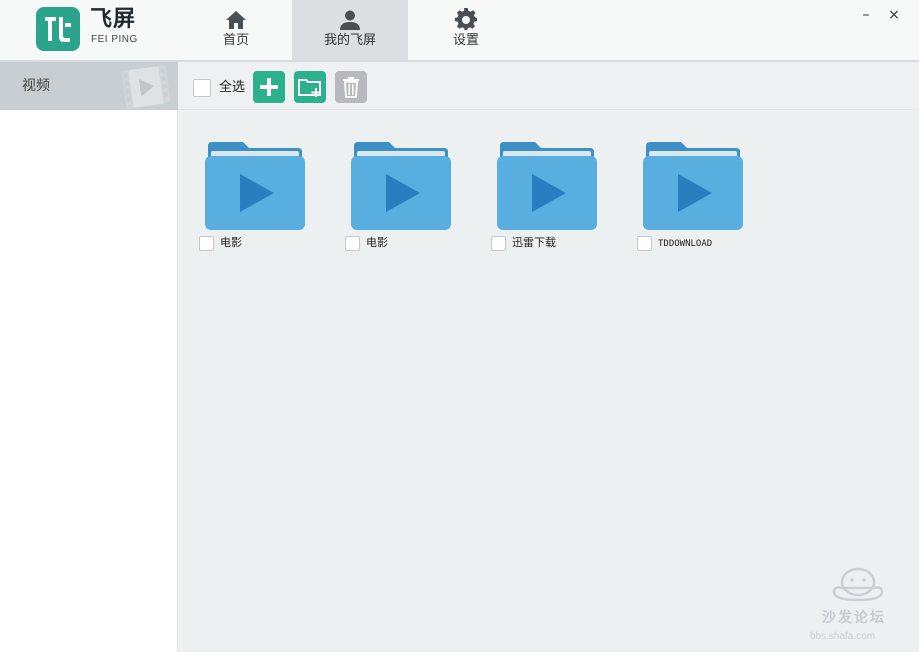  What do you see at coordinates (866, 15) in the screenshot?
I see `minimize-button: –` at bounding box center [866, 15].